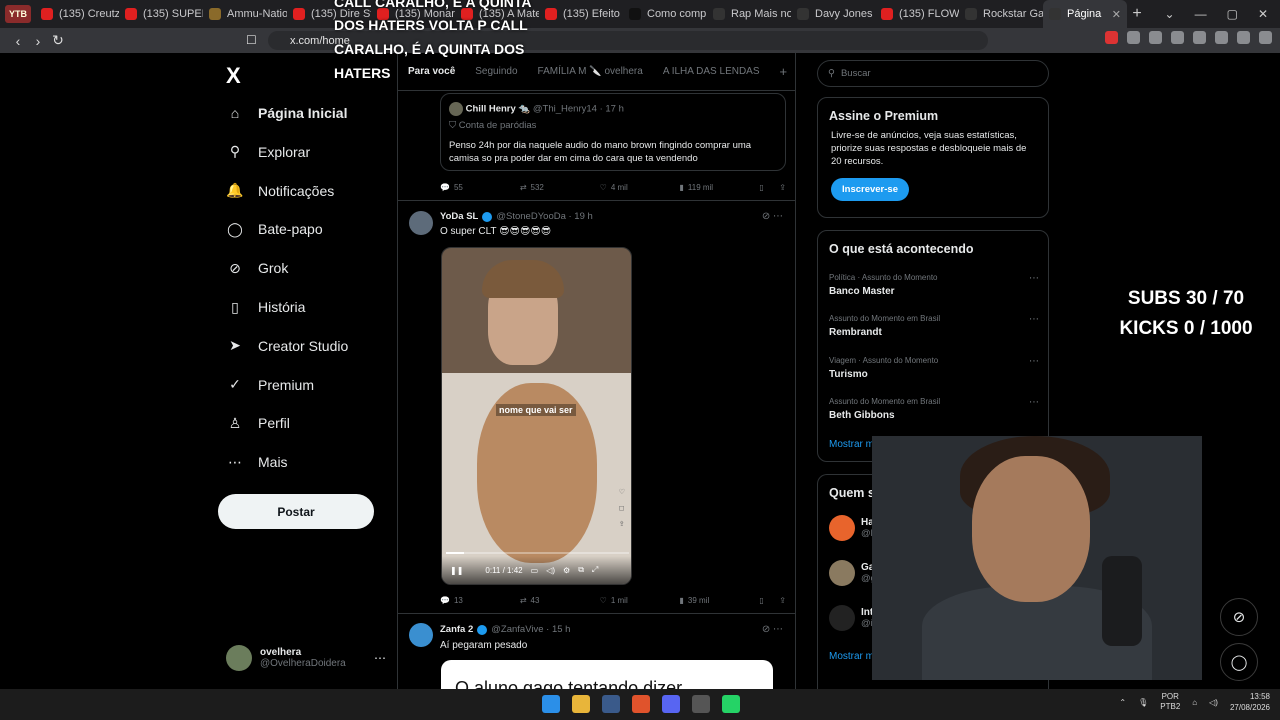 Image resolution: width=1280 pixels, height=720 pixels. What do you see at coordinates (581, 570) in the screenshot?
I see `pip-icon: ⧉` at bounding box center [581, 570].